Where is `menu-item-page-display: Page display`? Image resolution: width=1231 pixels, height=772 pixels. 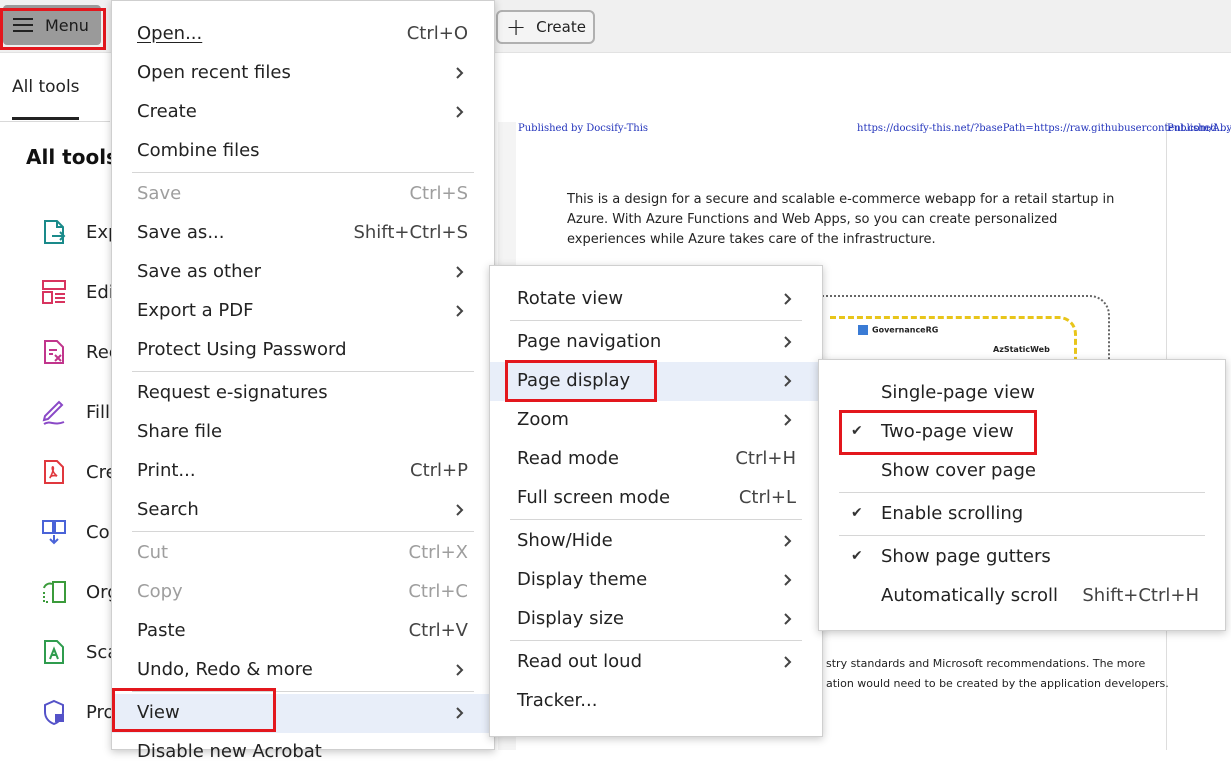 menu-item-page-display: Page display is located at coordinates (656, 381).